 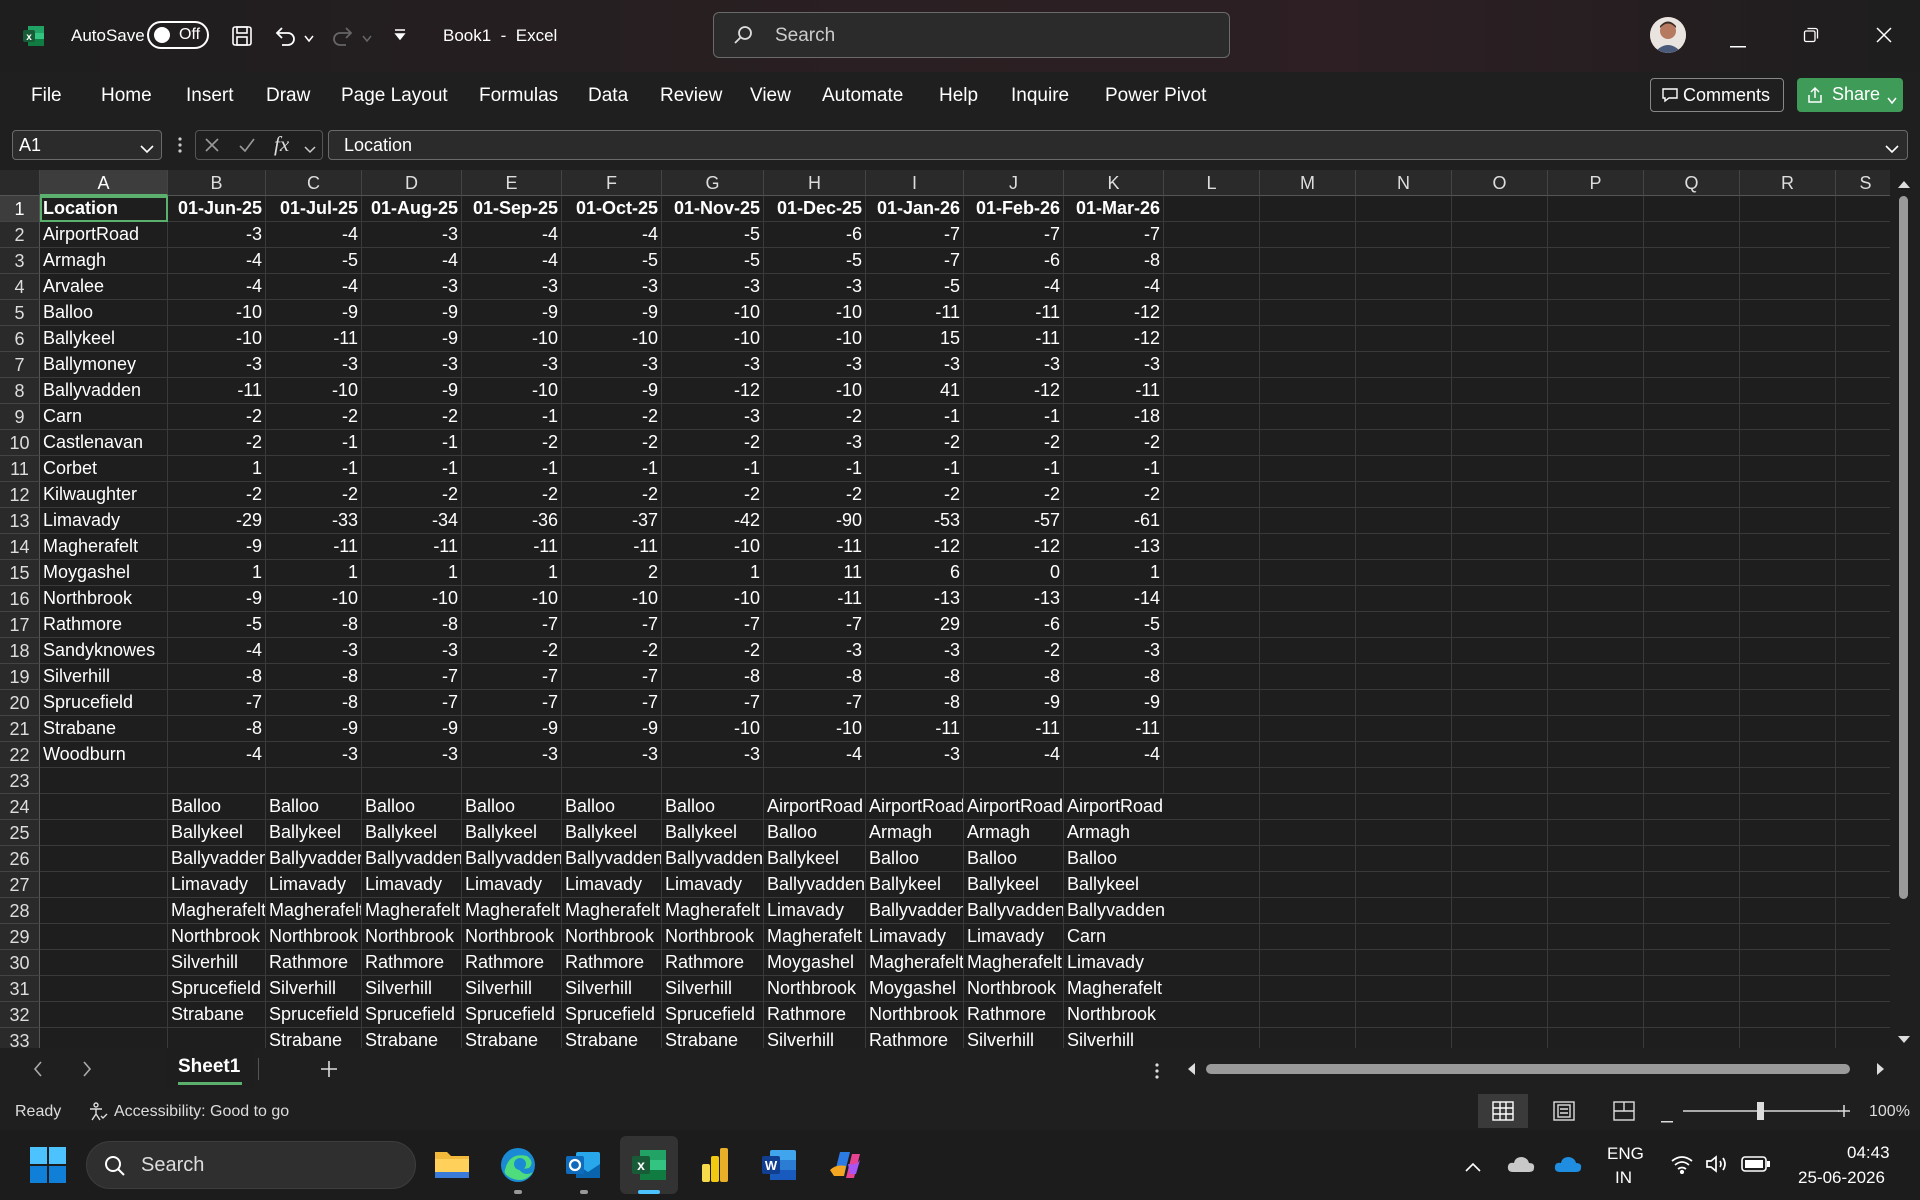 What do you see at coordinates (20, 755) in the screenshot?
I see `row-header: 22` at bounding box center [20, 755].